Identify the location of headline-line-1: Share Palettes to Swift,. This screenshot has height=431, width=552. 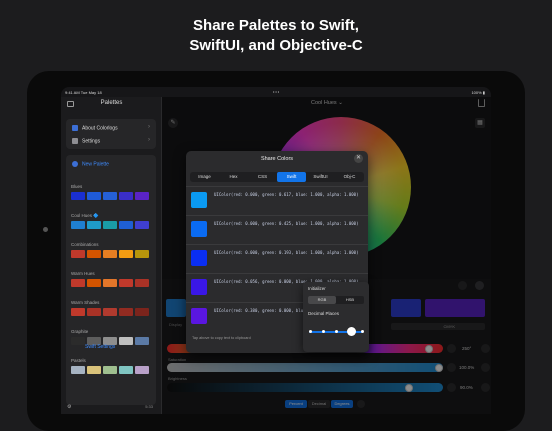
(276, 25).